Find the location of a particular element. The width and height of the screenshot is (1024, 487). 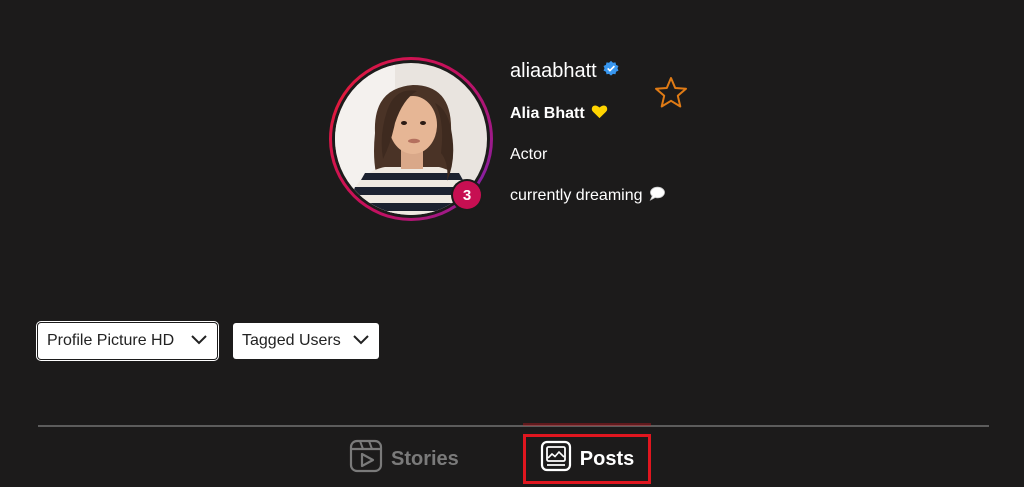

username-row: aliaabhatt is located at coordinates (565, 71).